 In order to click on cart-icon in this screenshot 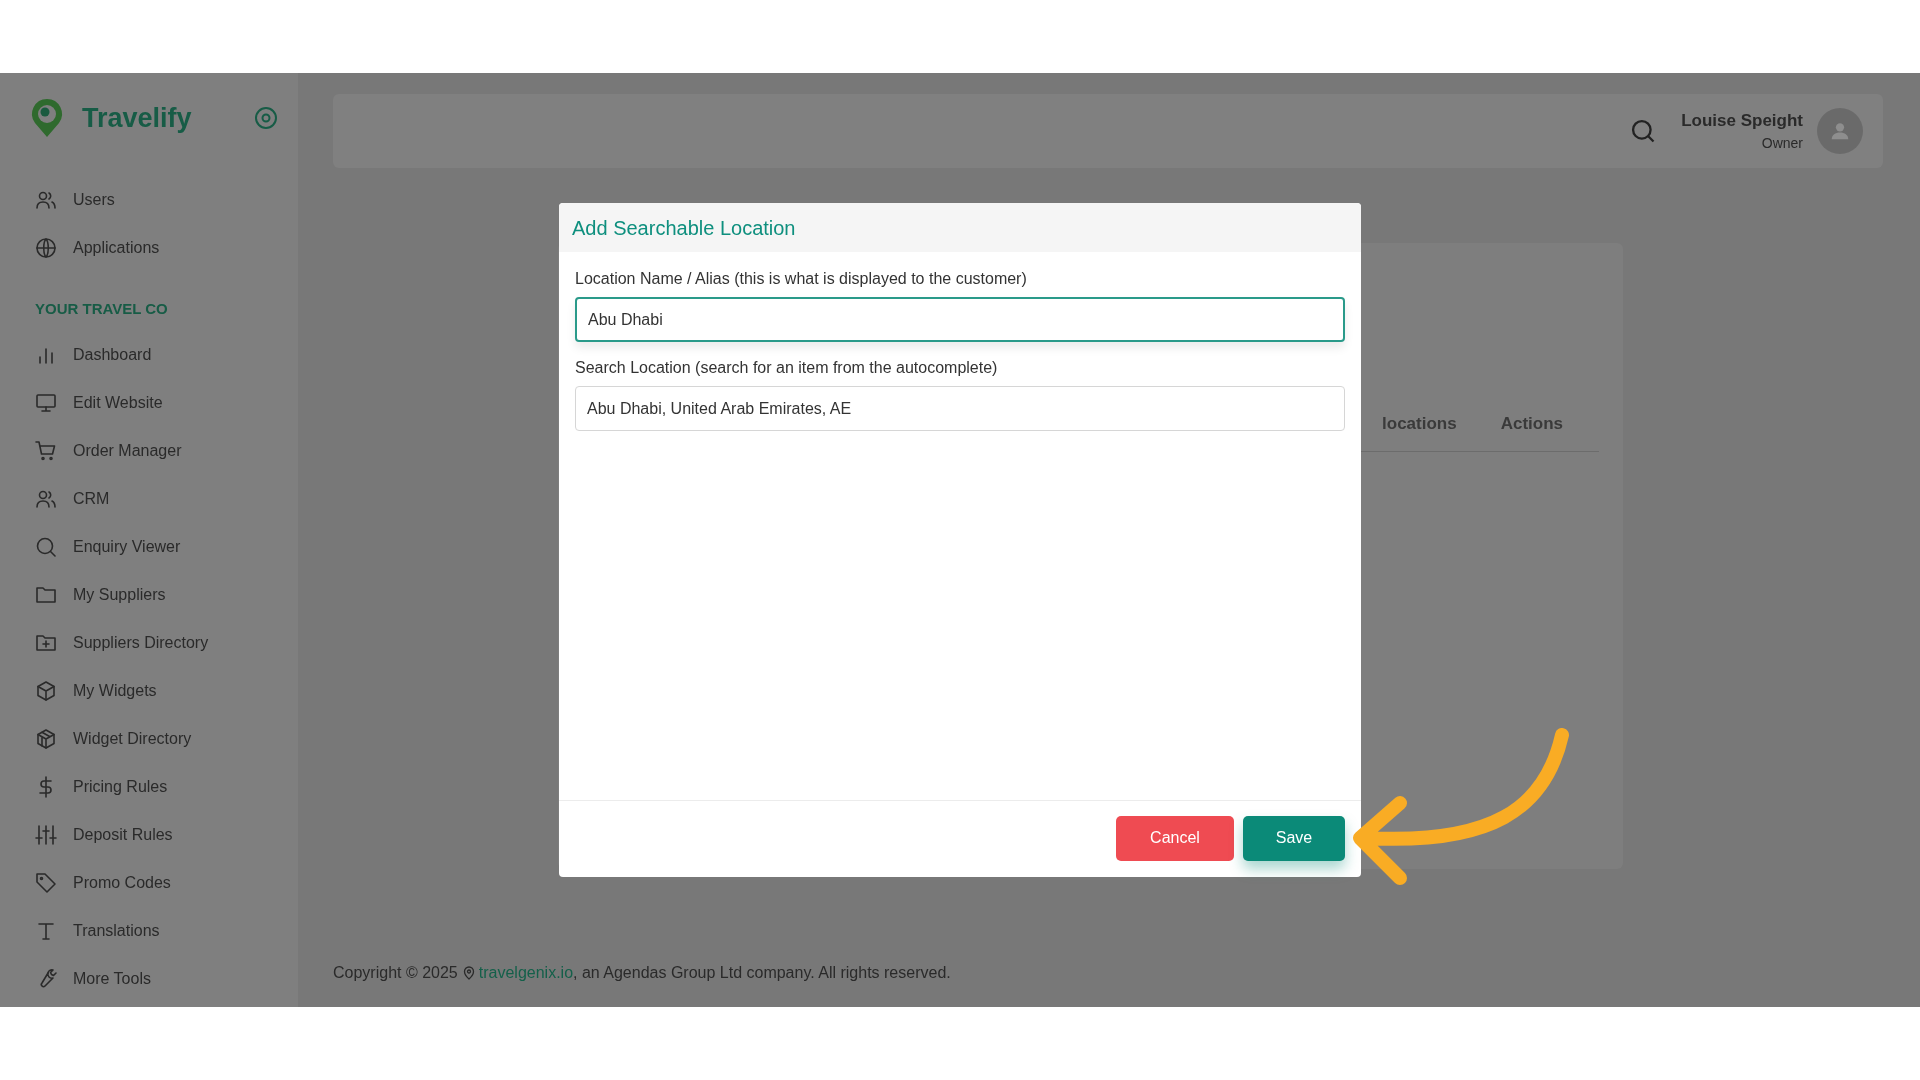, I will do `click(46, 450)`.